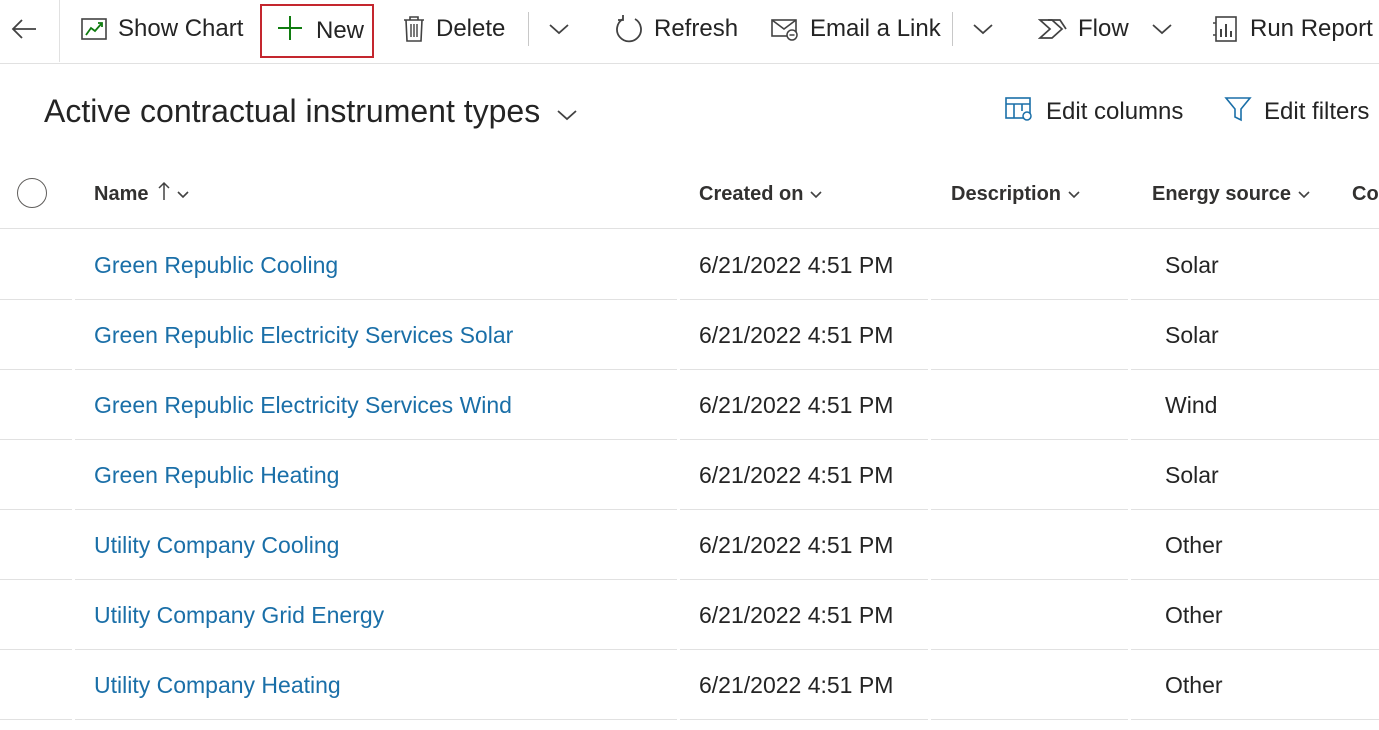 This screenshot has height=730, width=1379. Describe the element at coordinates (216, 475) in the screenshot. I see `record-name-link: Green Republic Heating` at that location.